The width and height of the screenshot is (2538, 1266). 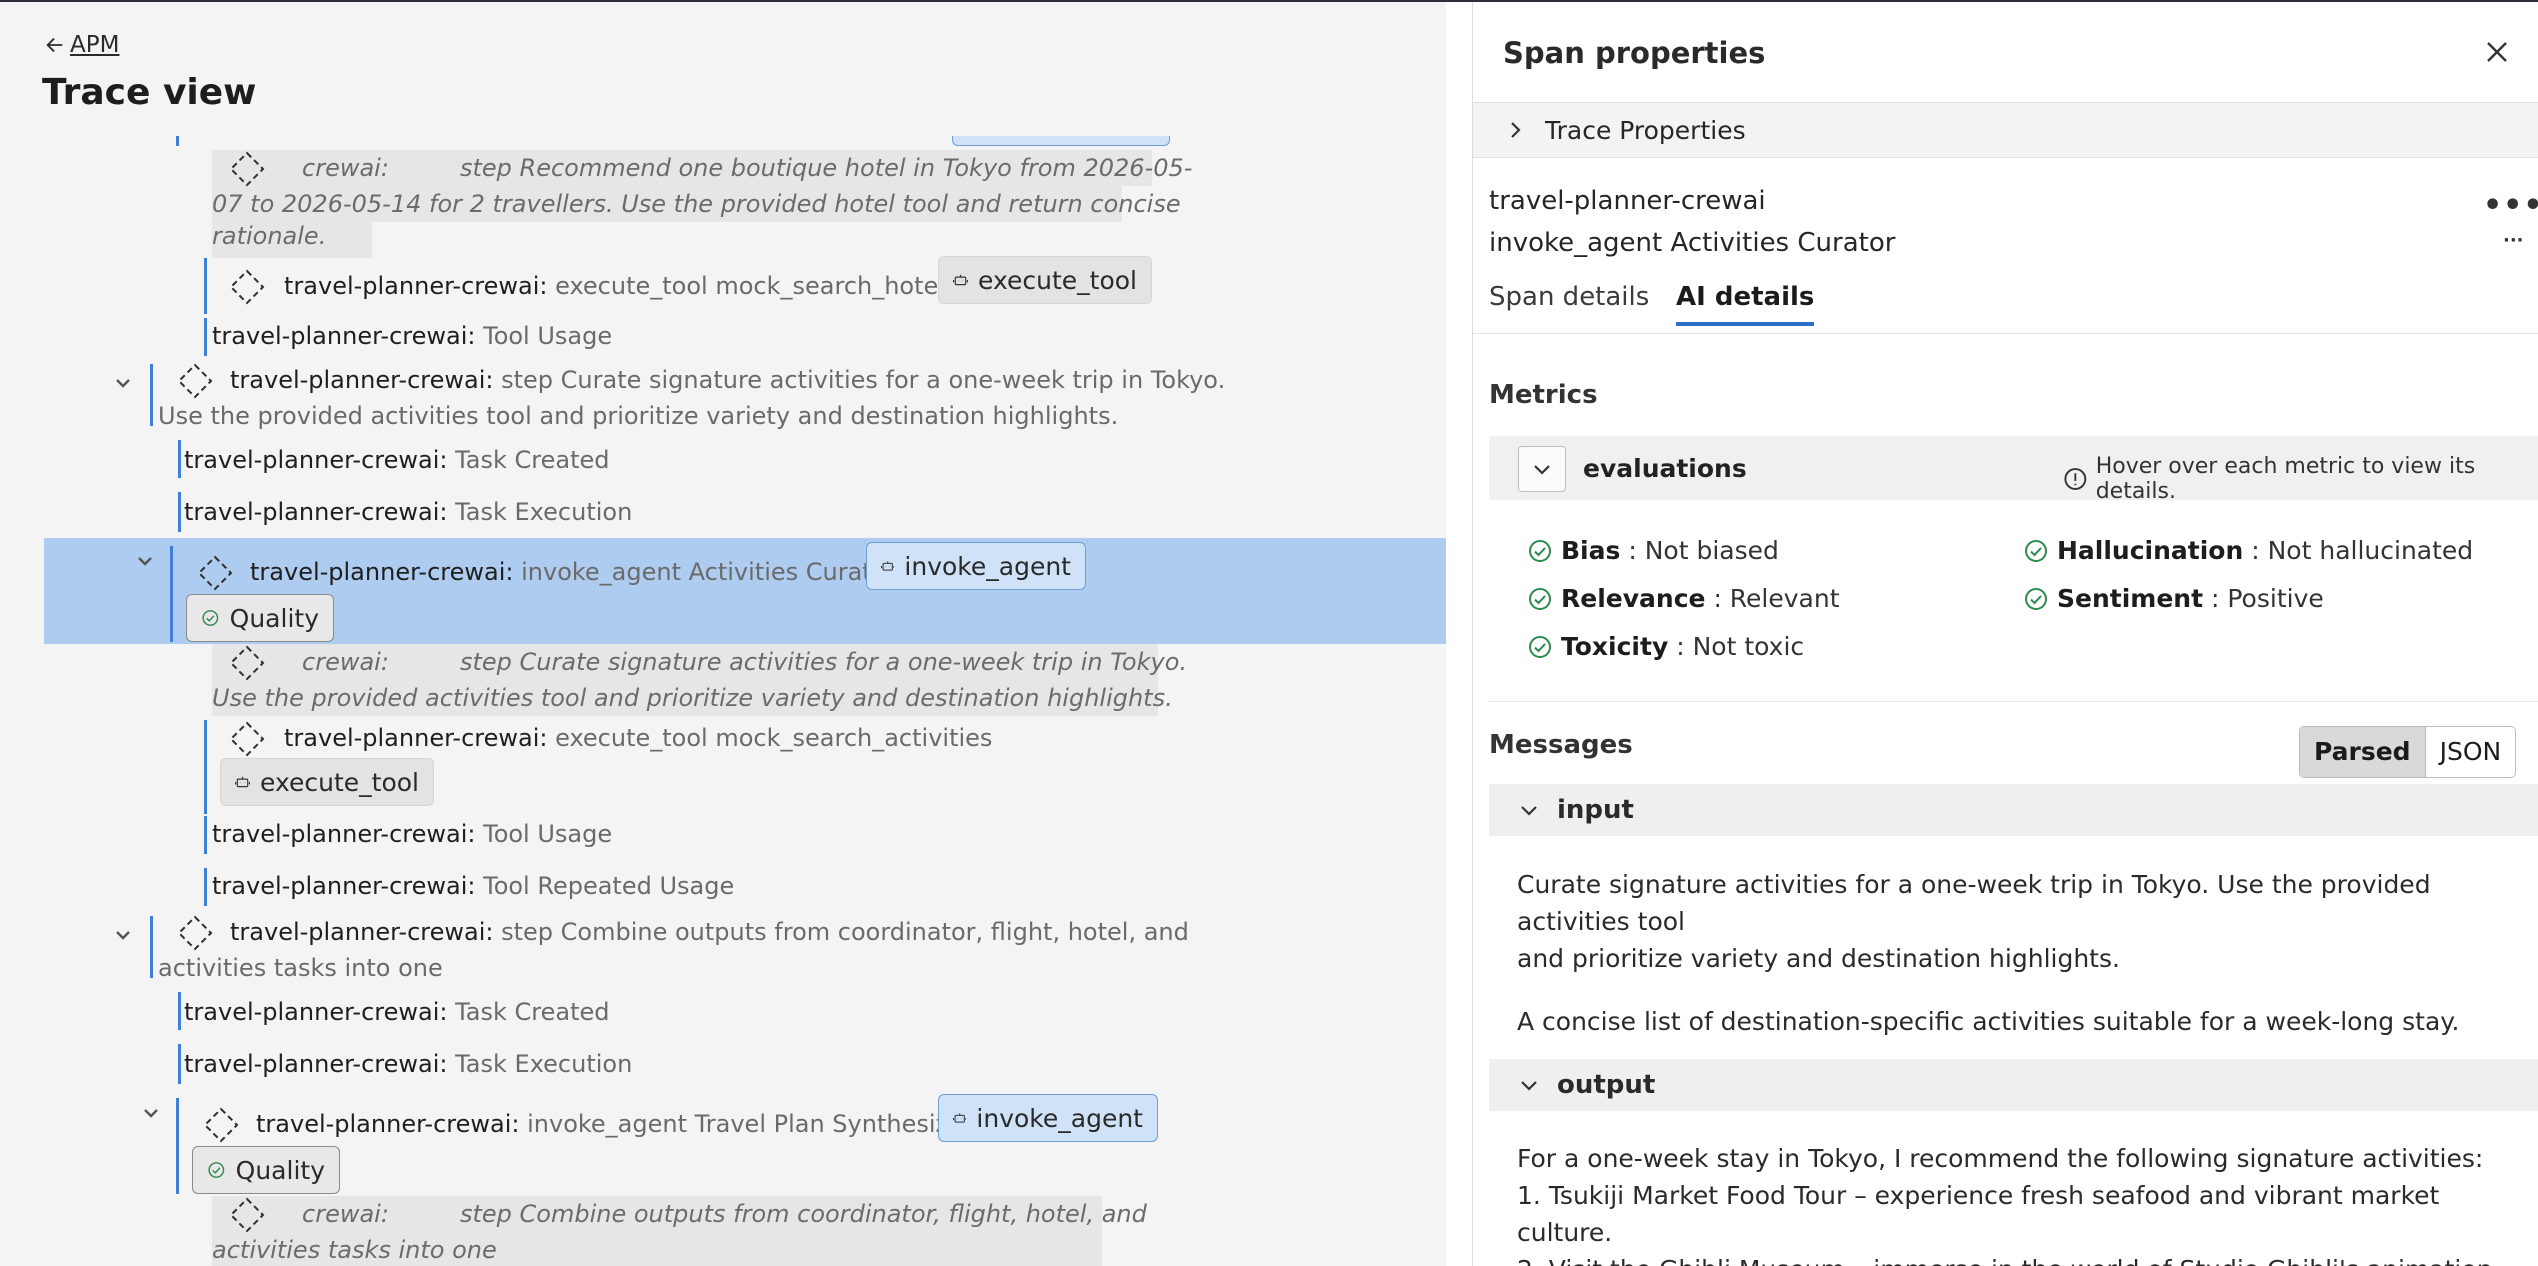 I want to click on span-operation: invoke_agent Travel Plan Synthesizer, so click(x=750, y=1124).